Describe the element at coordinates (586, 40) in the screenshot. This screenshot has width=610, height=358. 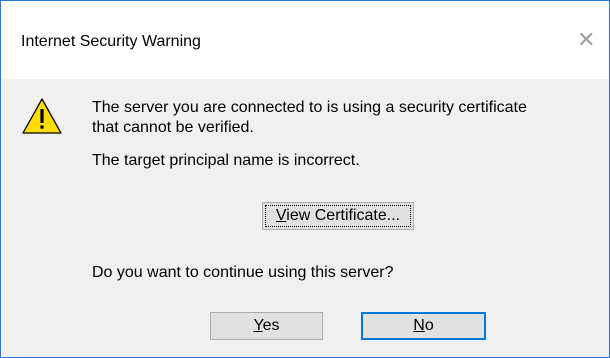
I see `close-icon: ✕` at that location.